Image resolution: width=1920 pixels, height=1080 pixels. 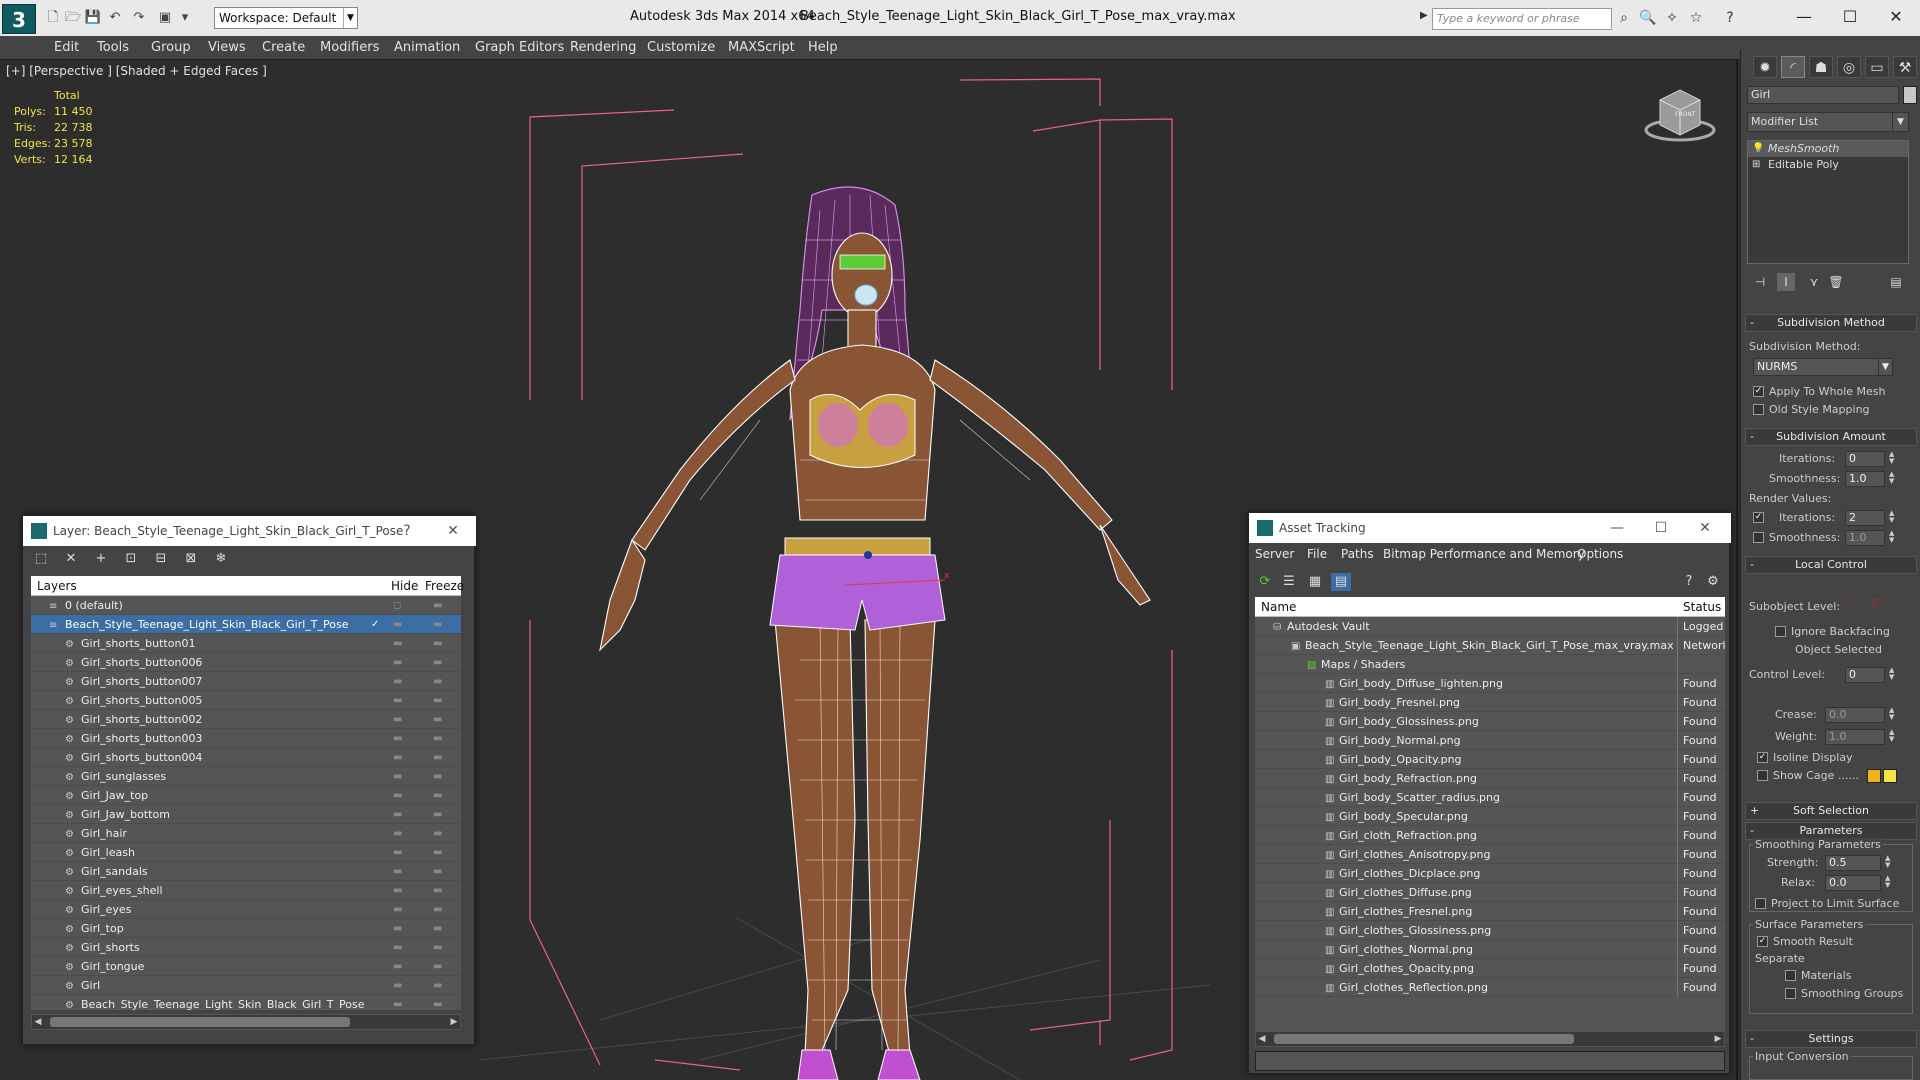 I want to click on smoothness-field: 1.0, so click(x=1865, y=479).